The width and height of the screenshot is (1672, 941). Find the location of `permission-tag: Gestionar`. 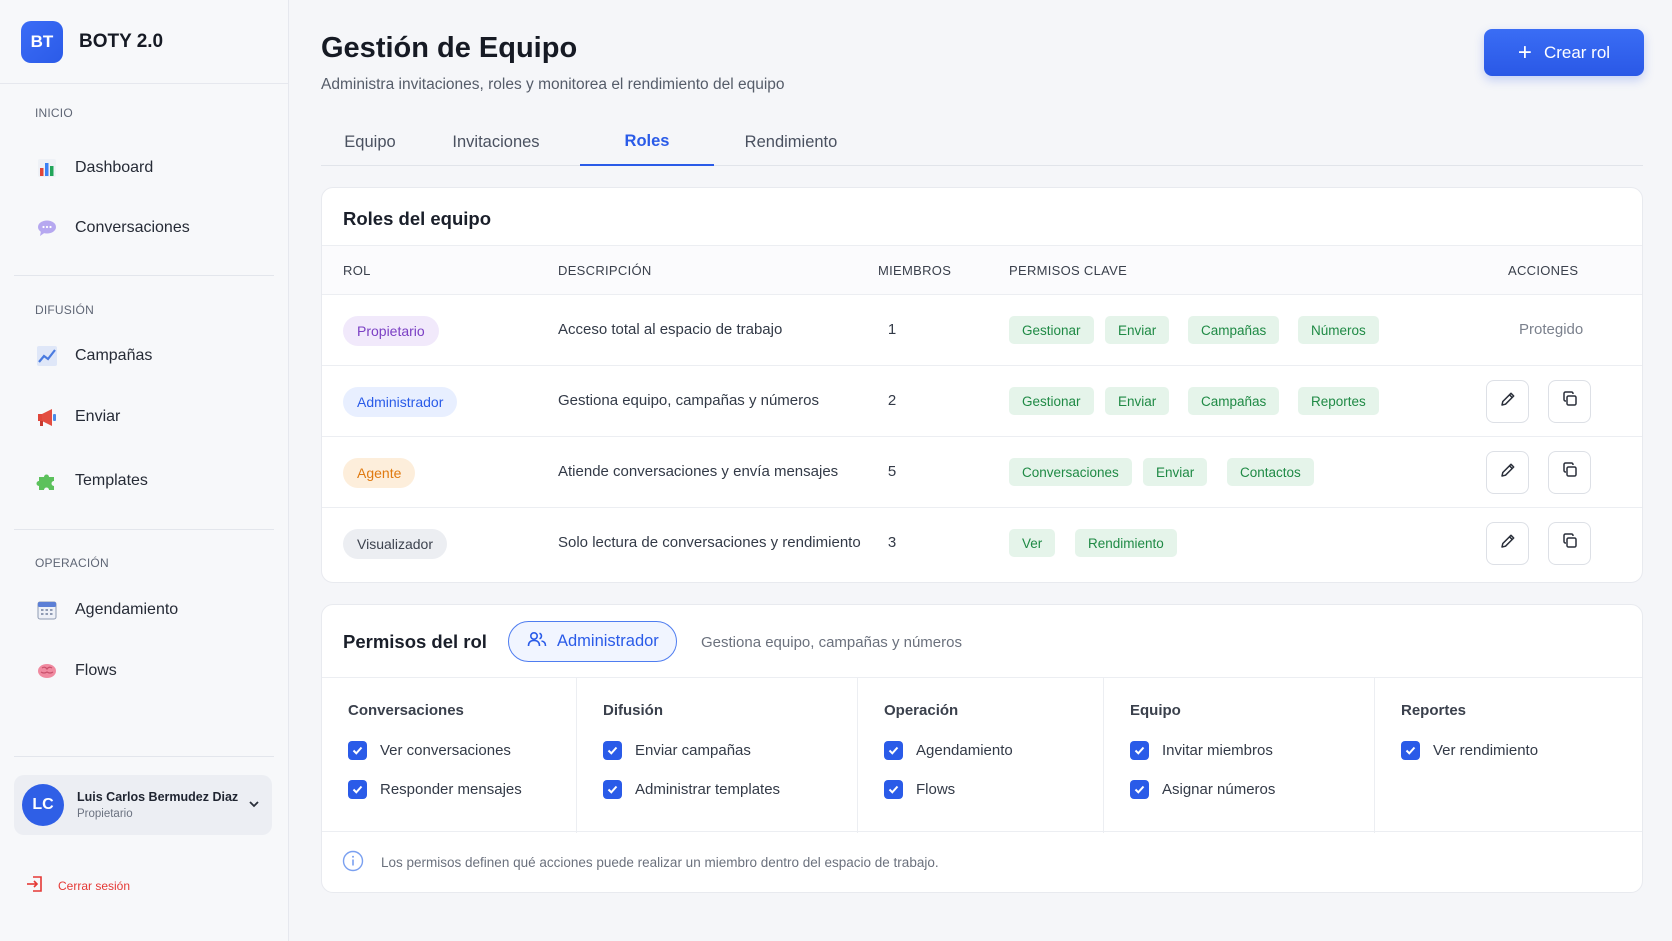

permission-tag: Gestionar is located at coordinates (1051, 401).